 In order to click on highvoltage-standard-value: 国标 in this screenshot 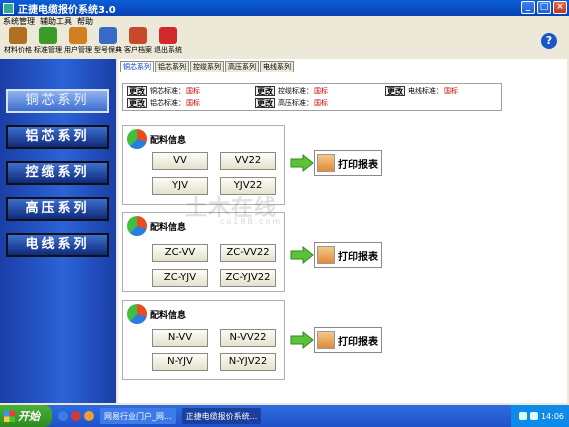, I will do `click(321, 103)`.